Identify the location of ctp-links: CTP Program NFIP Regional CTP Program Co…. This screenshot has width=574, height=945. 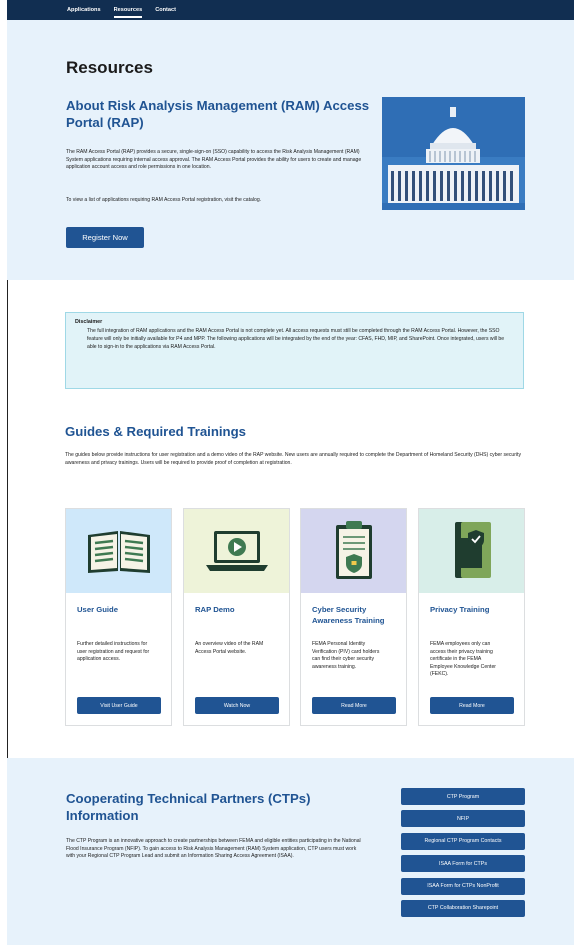
(463, 852).